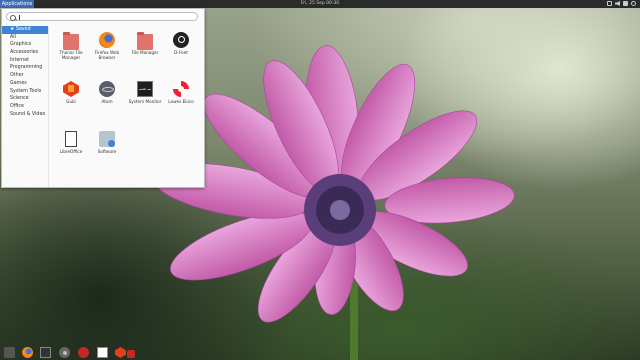 The height and width of the screenshot is (360, 640). I want to click on app-label: Gubi, so click(71, 101).